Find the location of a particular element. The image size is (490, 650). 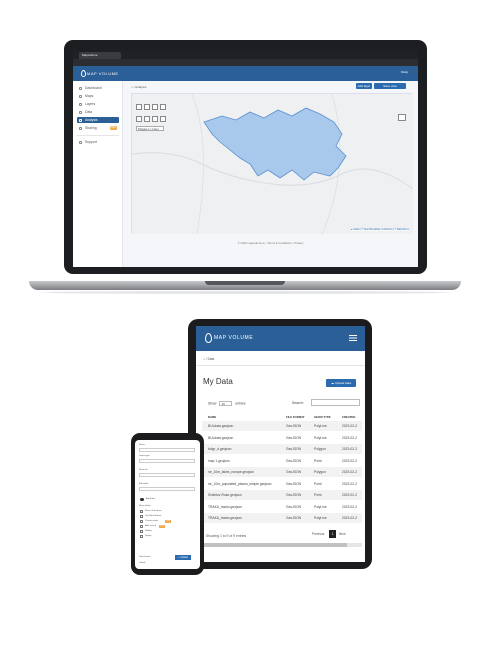

support-icon is located at coordinates (80, 142).